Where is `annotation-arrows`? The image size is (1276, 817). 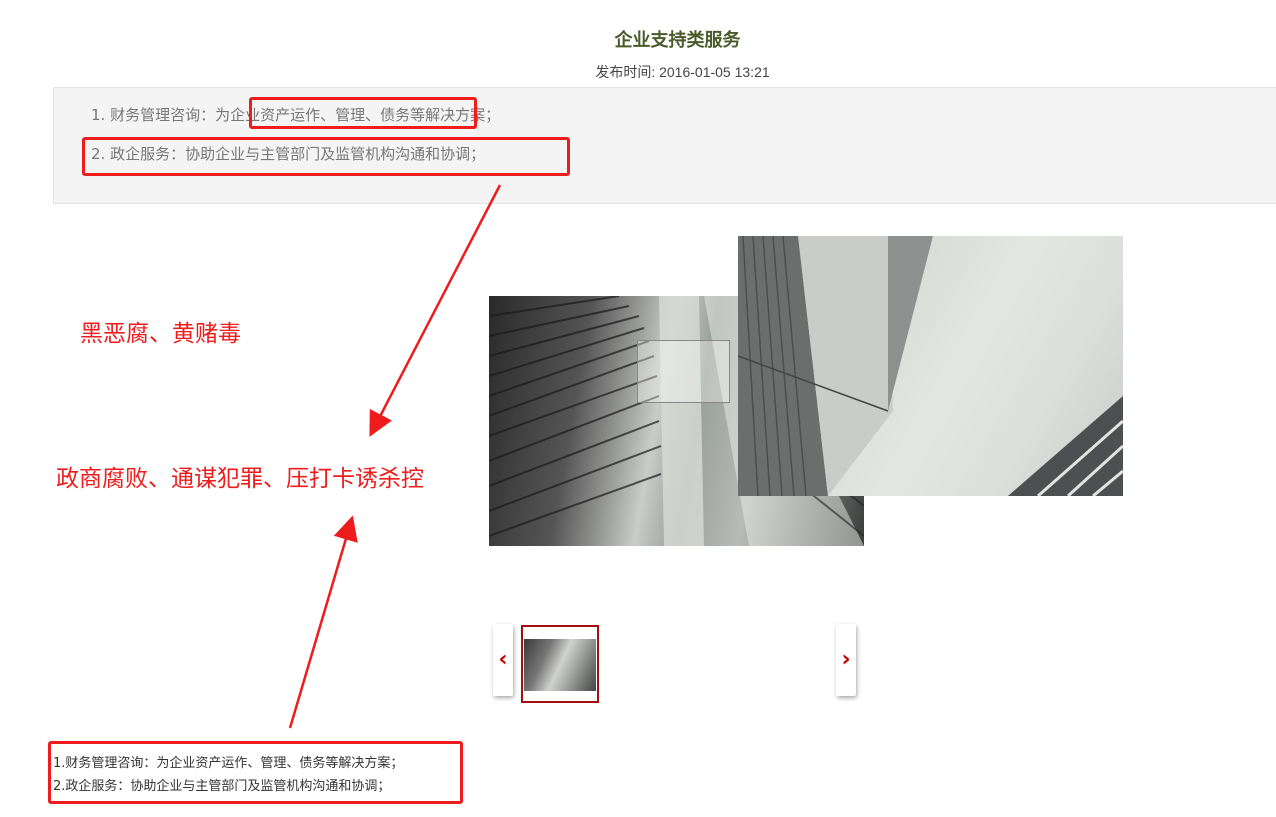
annotation-arrows is located at coordinates (395, 456).